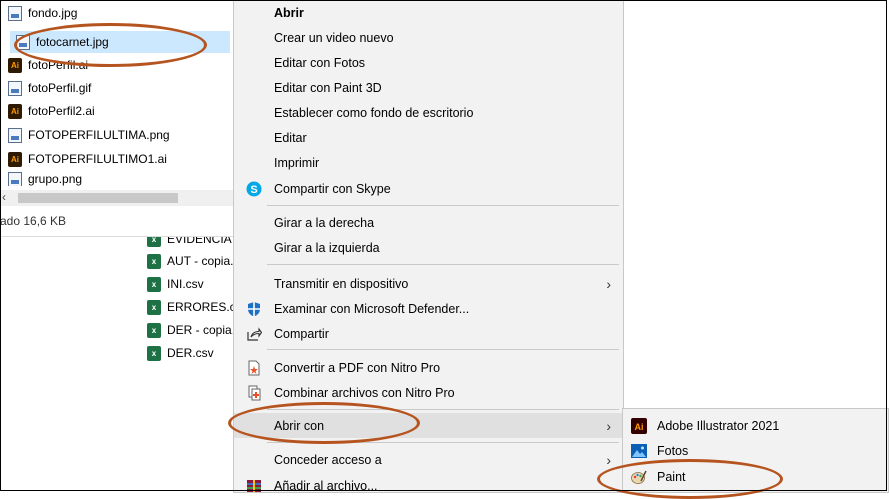 This screenshot has height=499, width=889. What do you see at coordinates (328, 459) in the screenshot?
I see `menu-item-label: Conceder acceso a` at bounding box center [328, 459].